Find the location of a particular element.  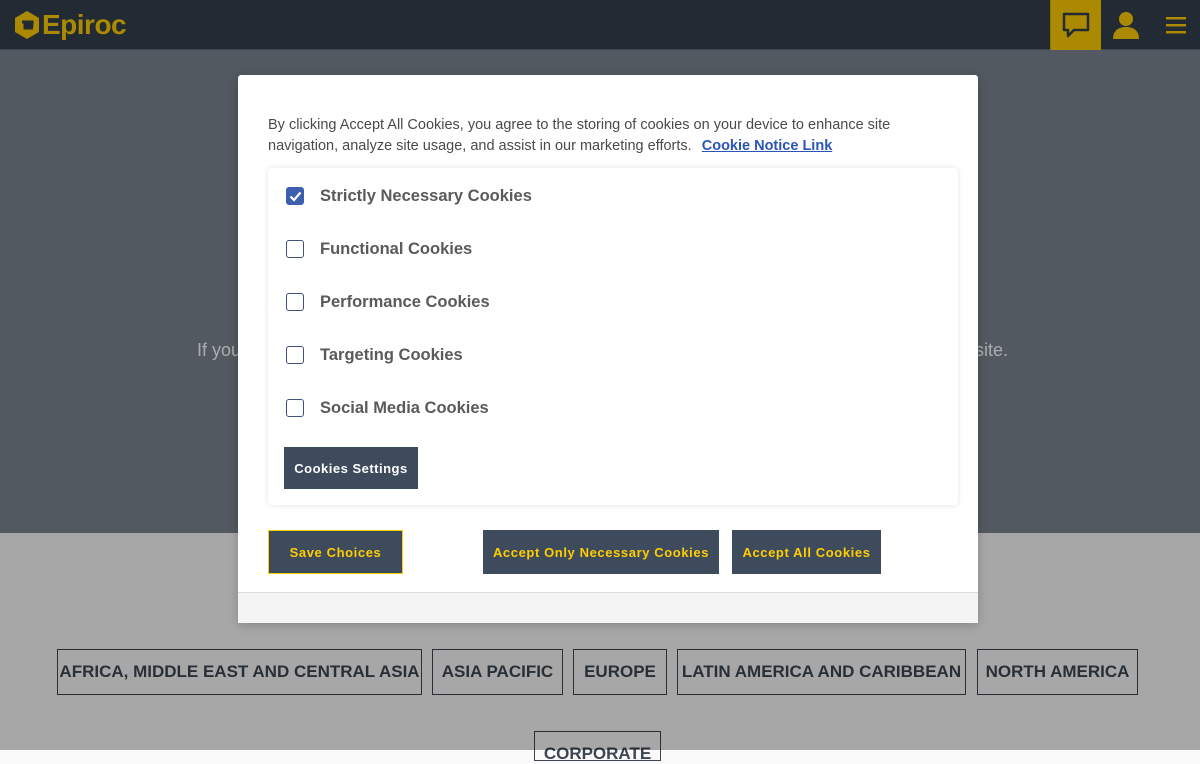

cookie-category-functional: Functional Cookies is located at coordinates (379, 249).